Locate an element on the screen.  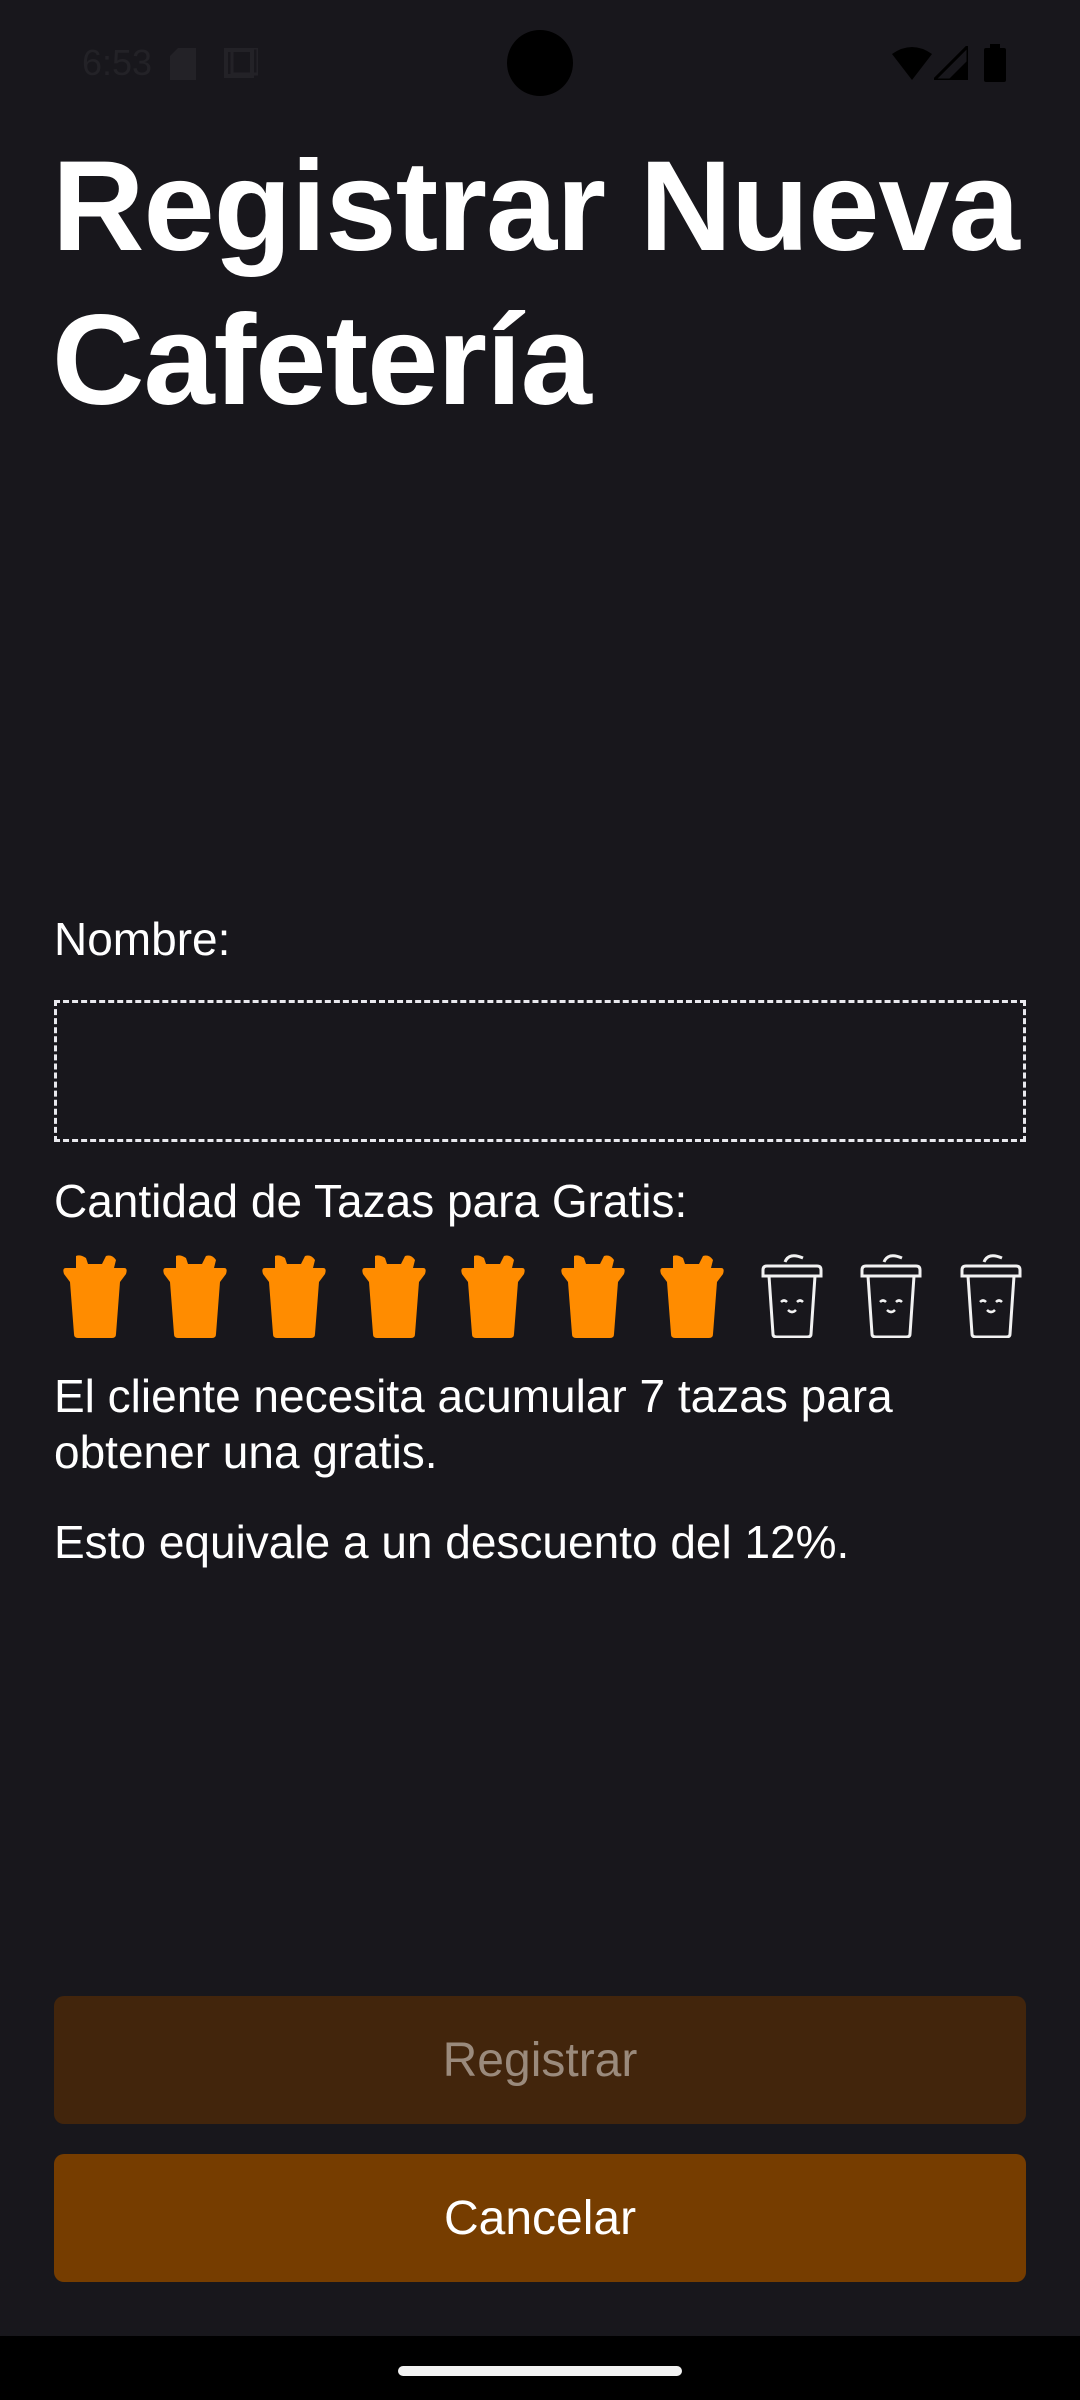
name-label: Nombre: is located at coordinates (142, 939).